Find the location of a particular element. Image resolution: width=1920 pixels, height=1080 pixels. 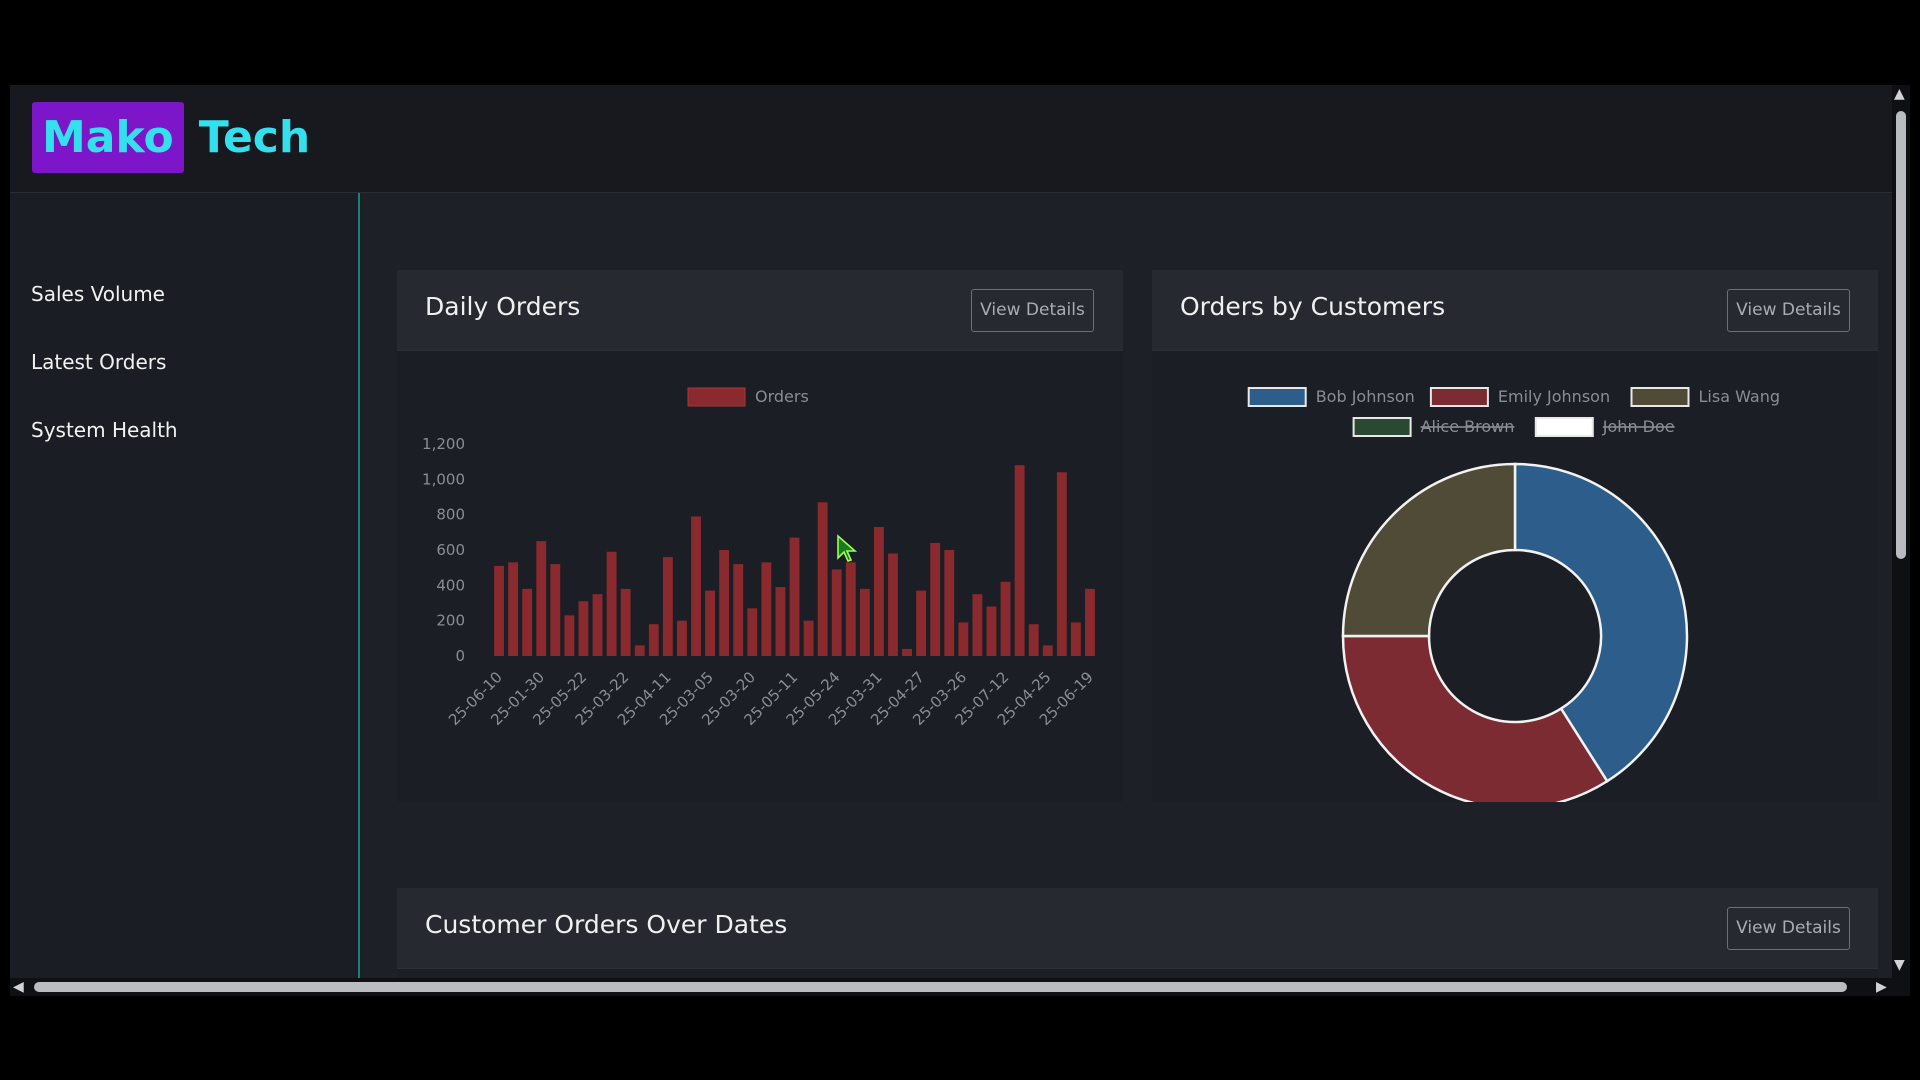

y-tick-label: 1,000 is located at coordinates (443, 479).